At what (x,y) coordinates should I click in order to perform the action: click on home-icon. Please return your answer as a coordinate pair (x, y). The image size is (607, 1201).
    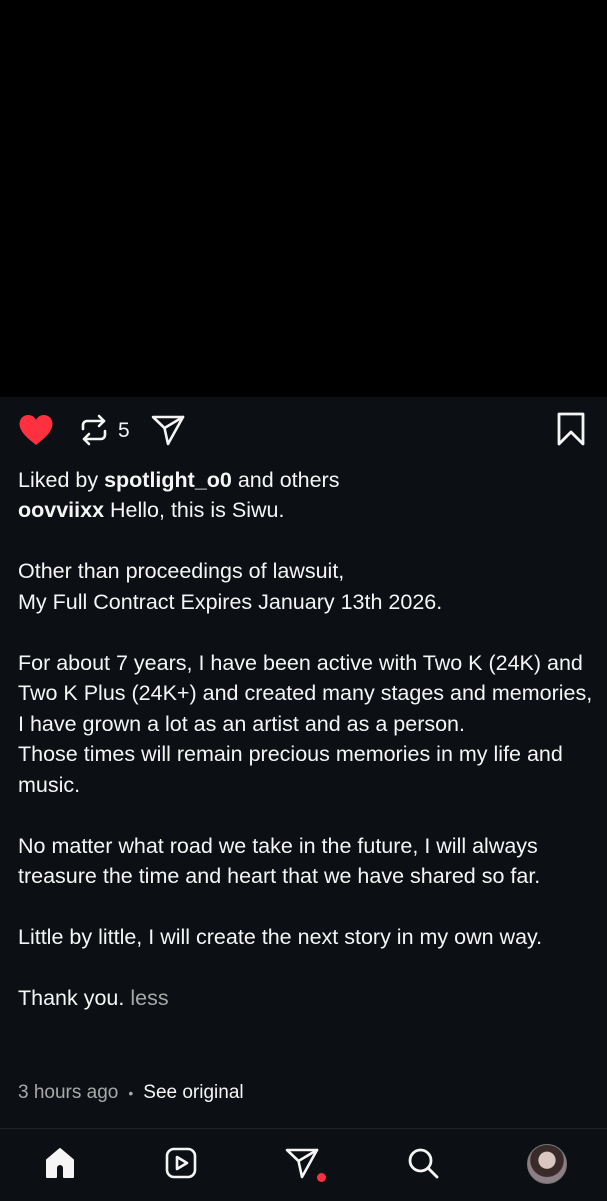
    Looking at the image, I should click on (60, 1165).